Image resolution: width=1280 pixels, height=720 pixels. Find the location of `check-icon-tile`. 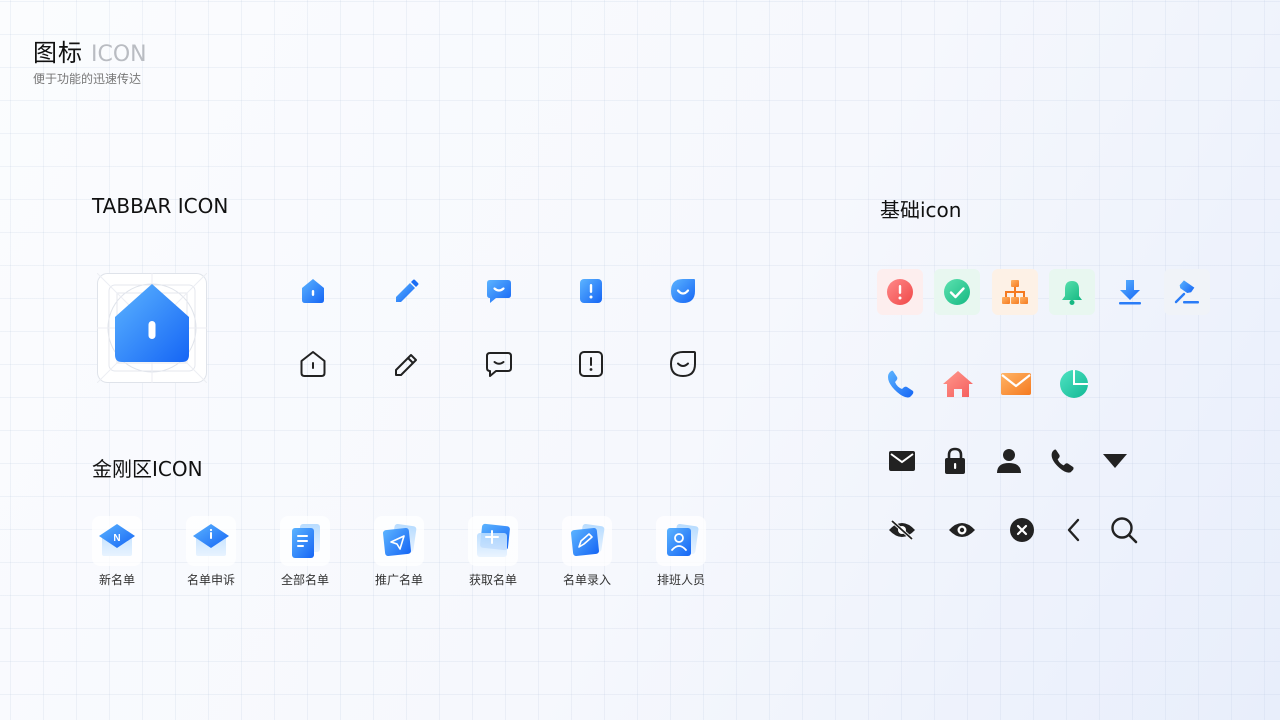

check-icon-tile is located at coordinates (957, 292).